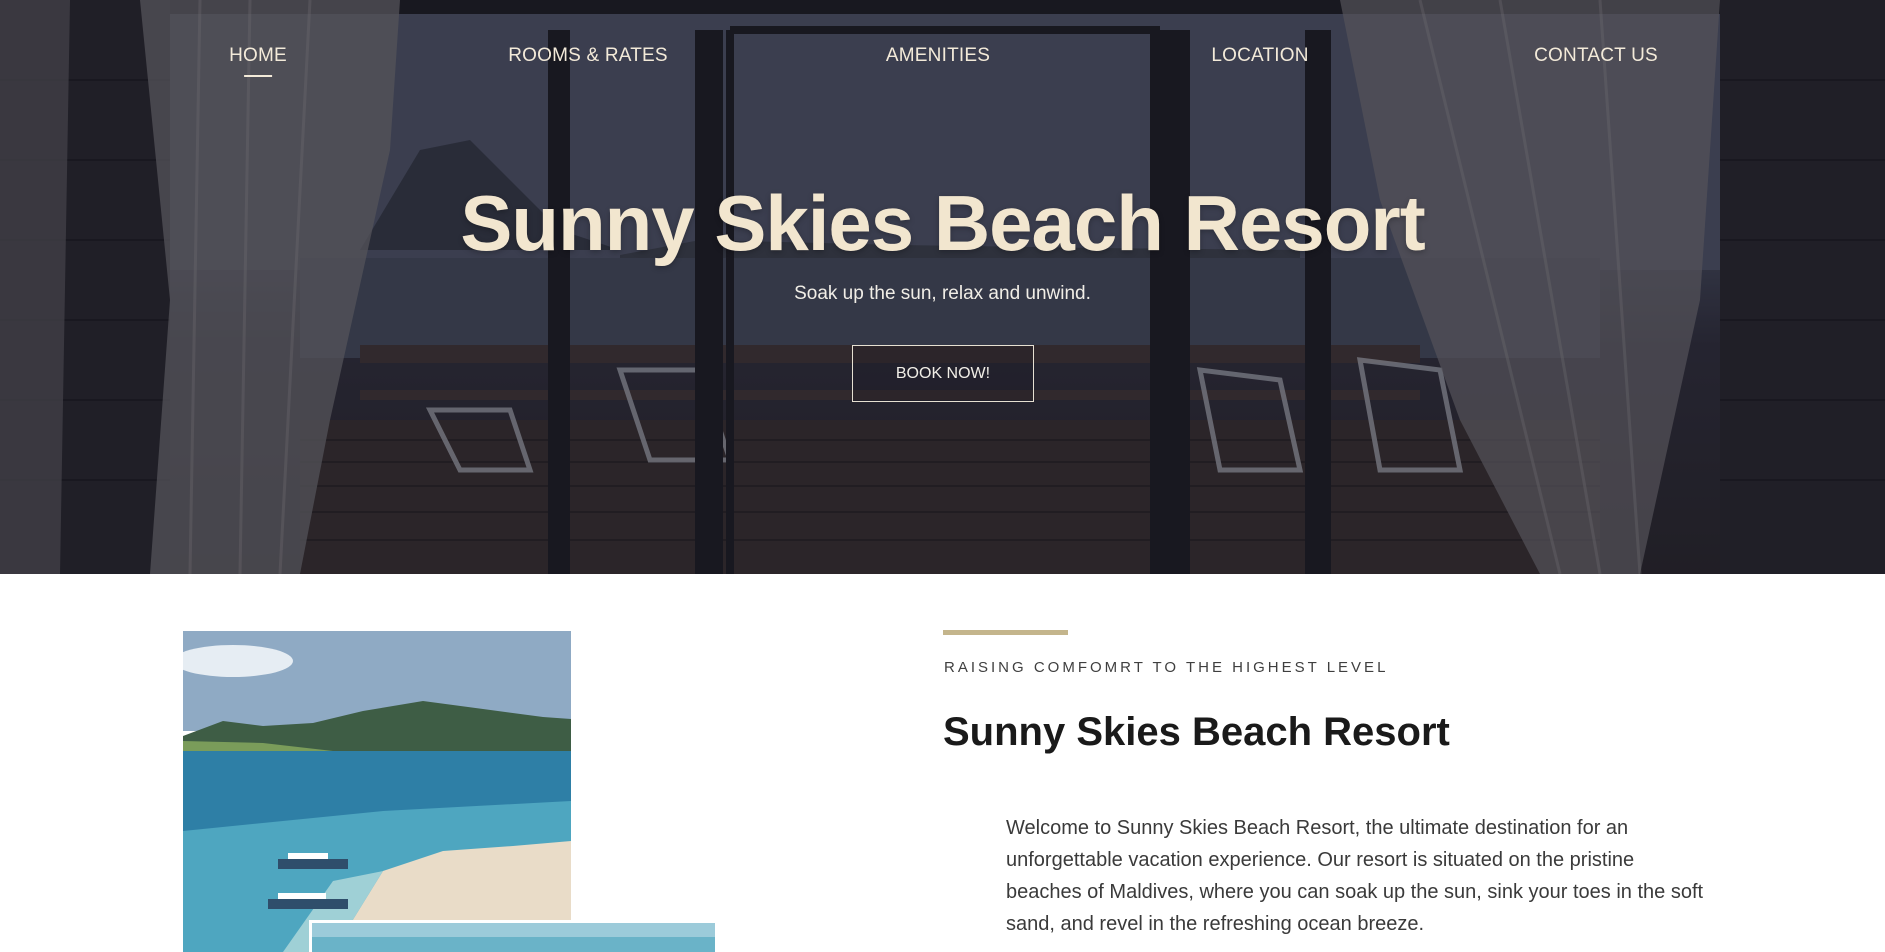  What do you see at coordinates (1259, 56) in the screenshot?
I see `nav-location: LOCATION` at bounding box center [1259, 56].